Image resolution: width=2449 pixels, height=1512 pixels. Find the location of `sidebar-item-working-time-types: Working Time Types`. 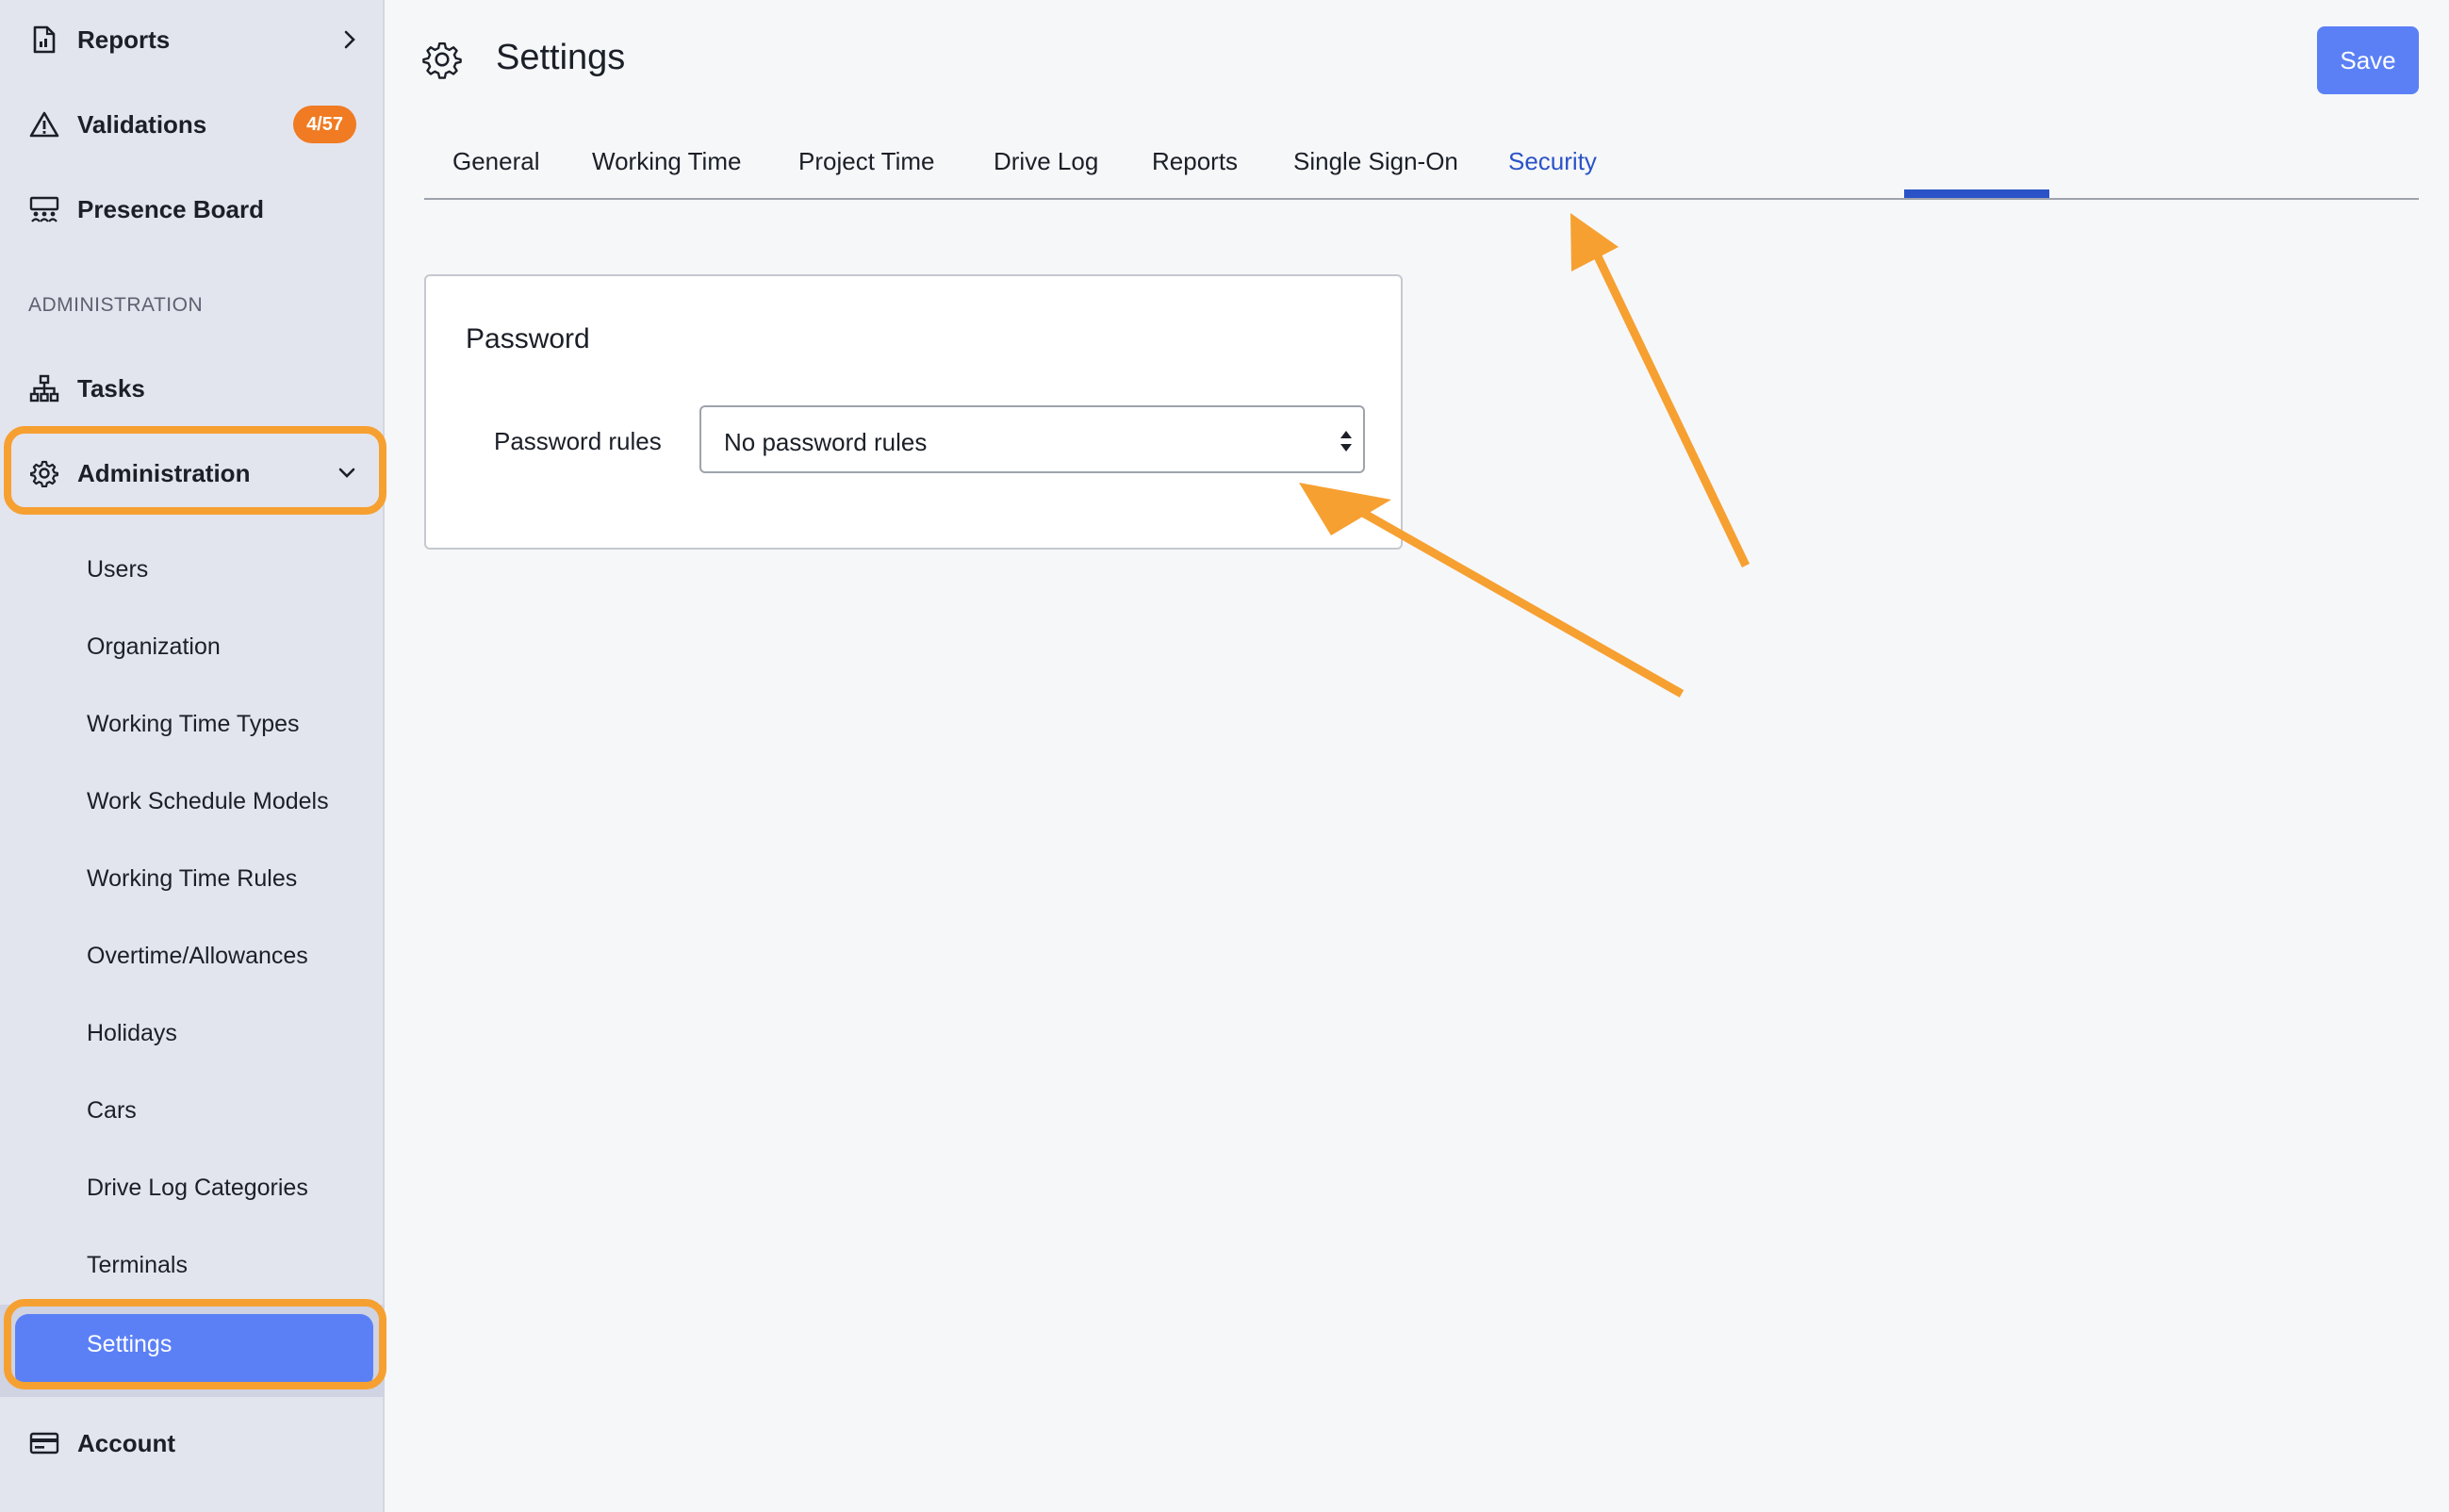

sidebar-item-working-time-types: Working Time Types is located at coordinates (193, 725).